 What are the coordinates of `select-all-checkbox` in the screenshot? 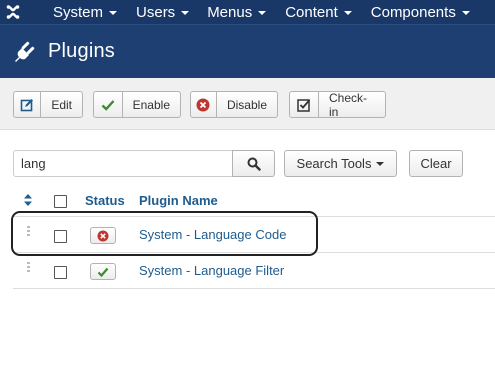 It's located at (60, 201).